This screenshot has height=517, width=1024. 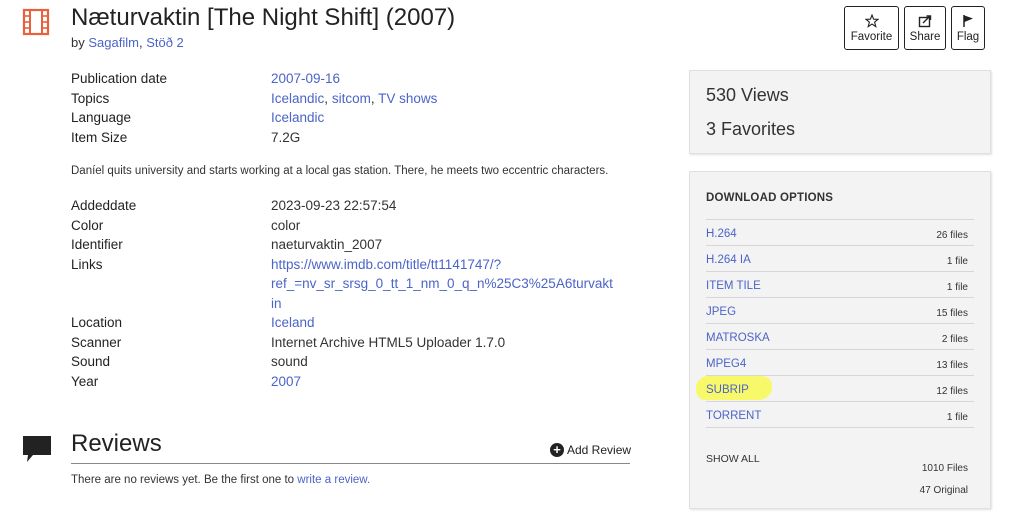 I want to click on meta-row-topics: Topics Icelandic, sitcom, TV shows, so click(x=346, y=99).